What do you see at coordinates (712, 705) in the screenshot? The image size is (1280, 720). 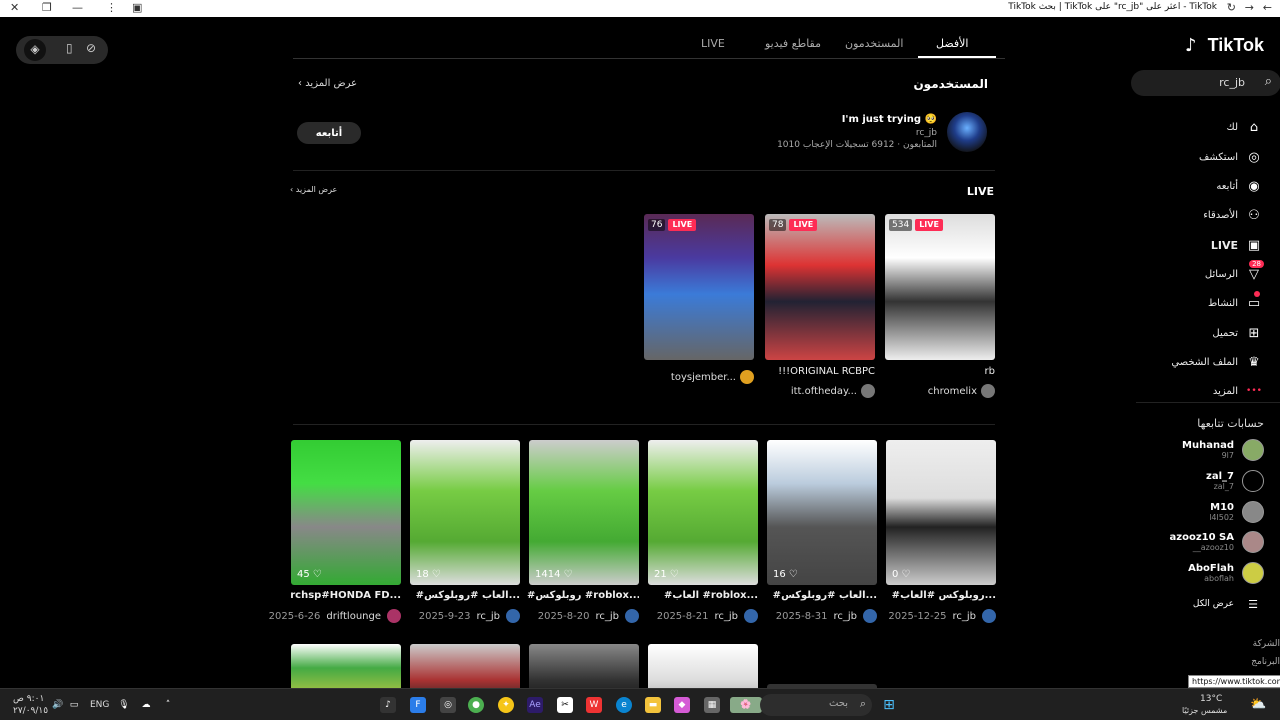 I see `app-icon: ▦` at bounding box center [712, 705].